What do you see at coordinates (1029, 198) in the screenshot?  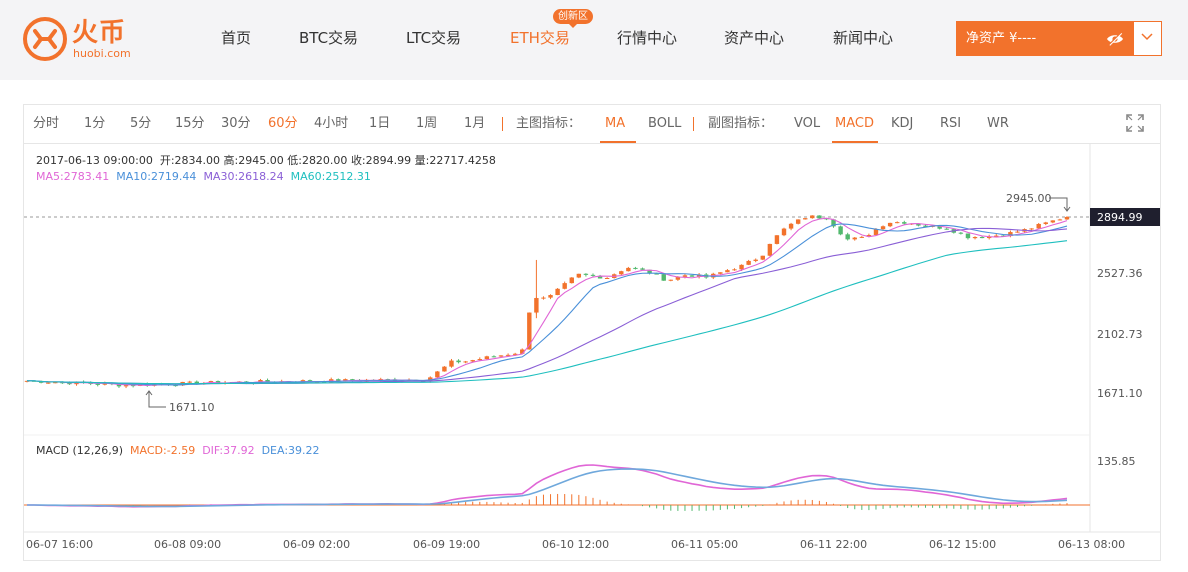 I see `high-annotation: 2945.00` at bounding box center [1029, 198].